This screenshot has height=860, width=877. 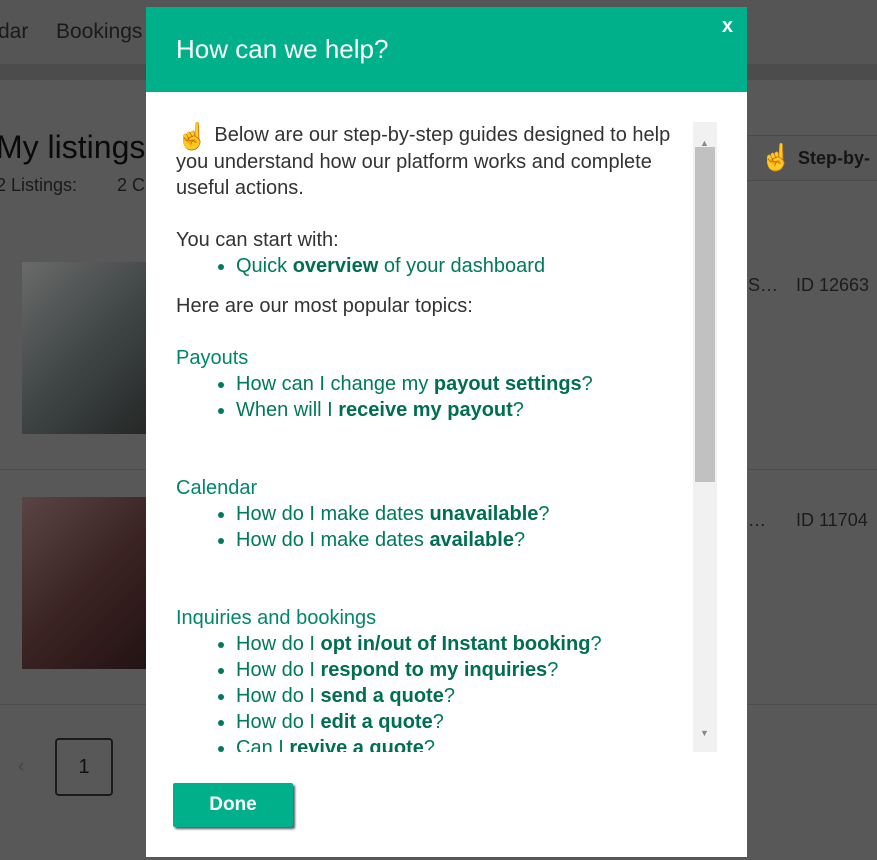 What do you see at coordinates (458, 540) in the screenshot?
I see `topic-link: How do I make dates available?` at bounding box center [458, 540].